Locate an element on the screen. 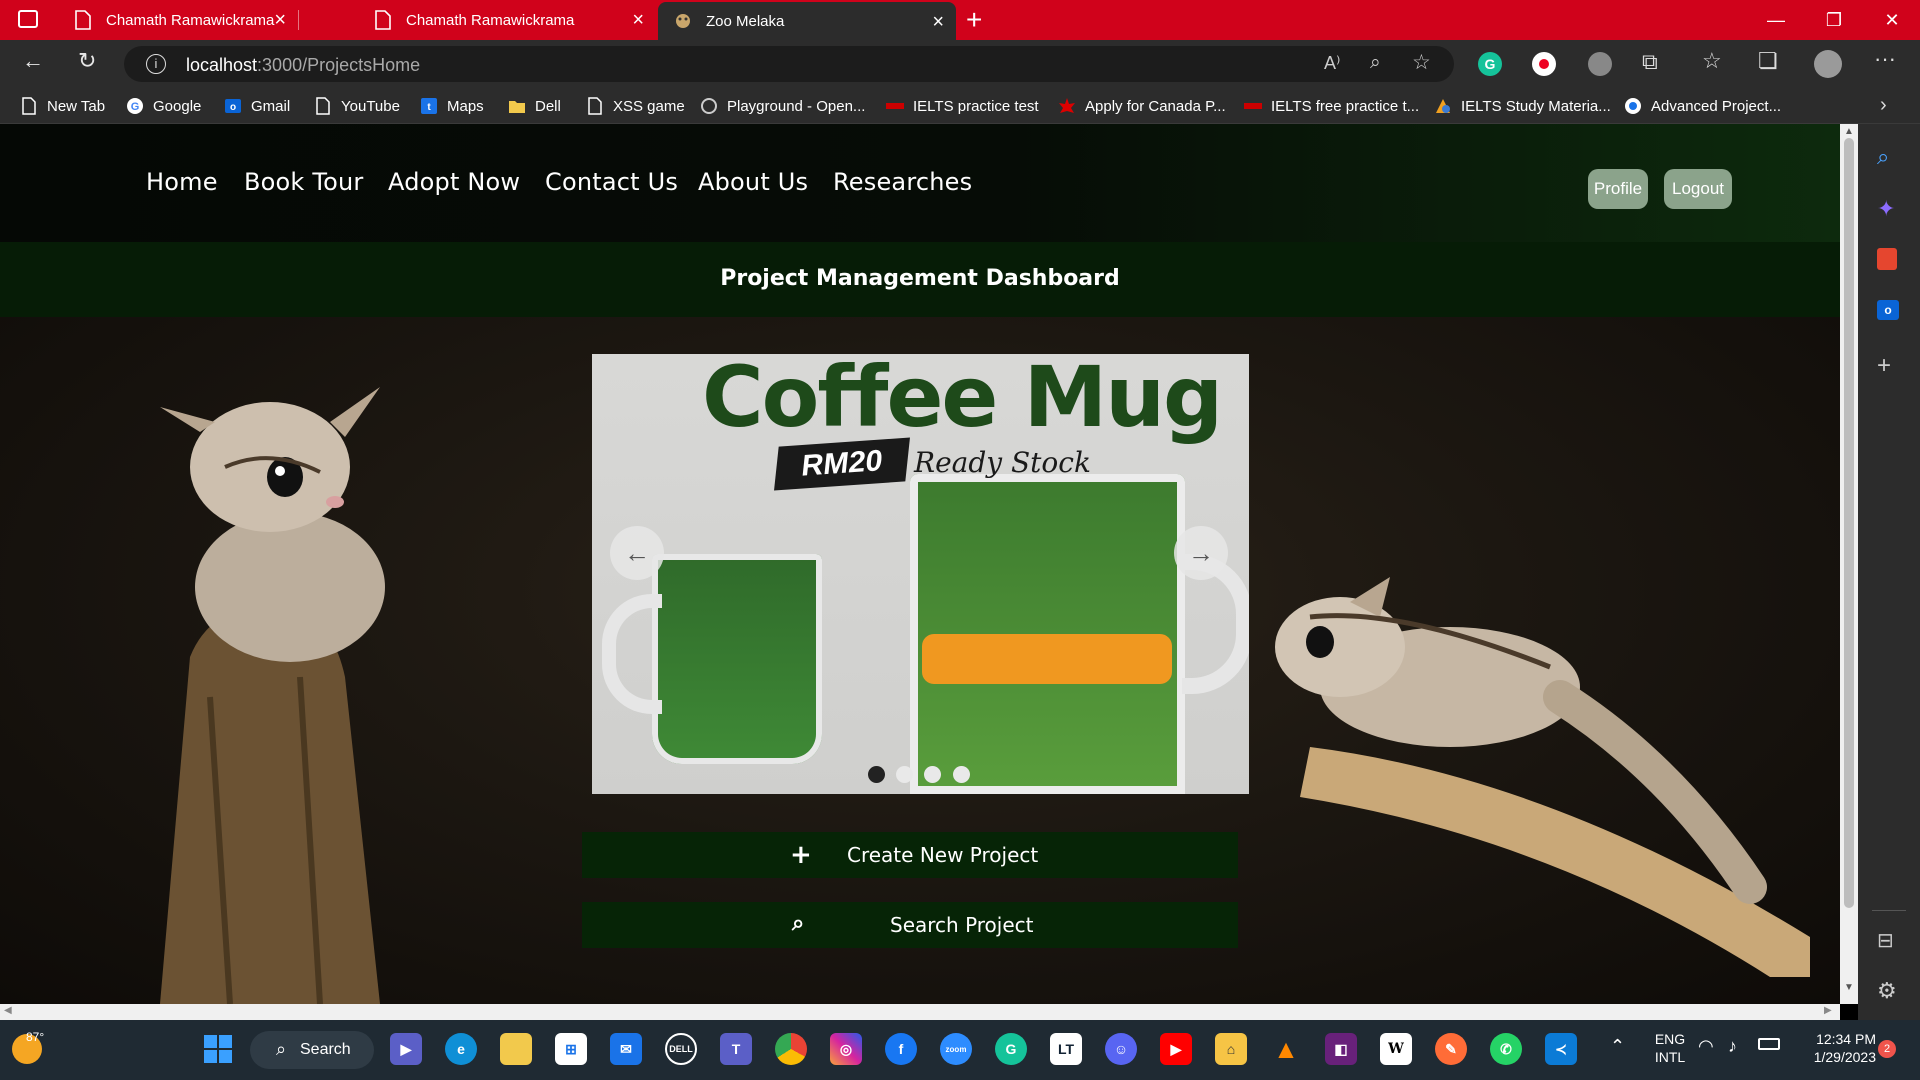  postman-icon: ✎ is located at coordinates (1451, 1049).